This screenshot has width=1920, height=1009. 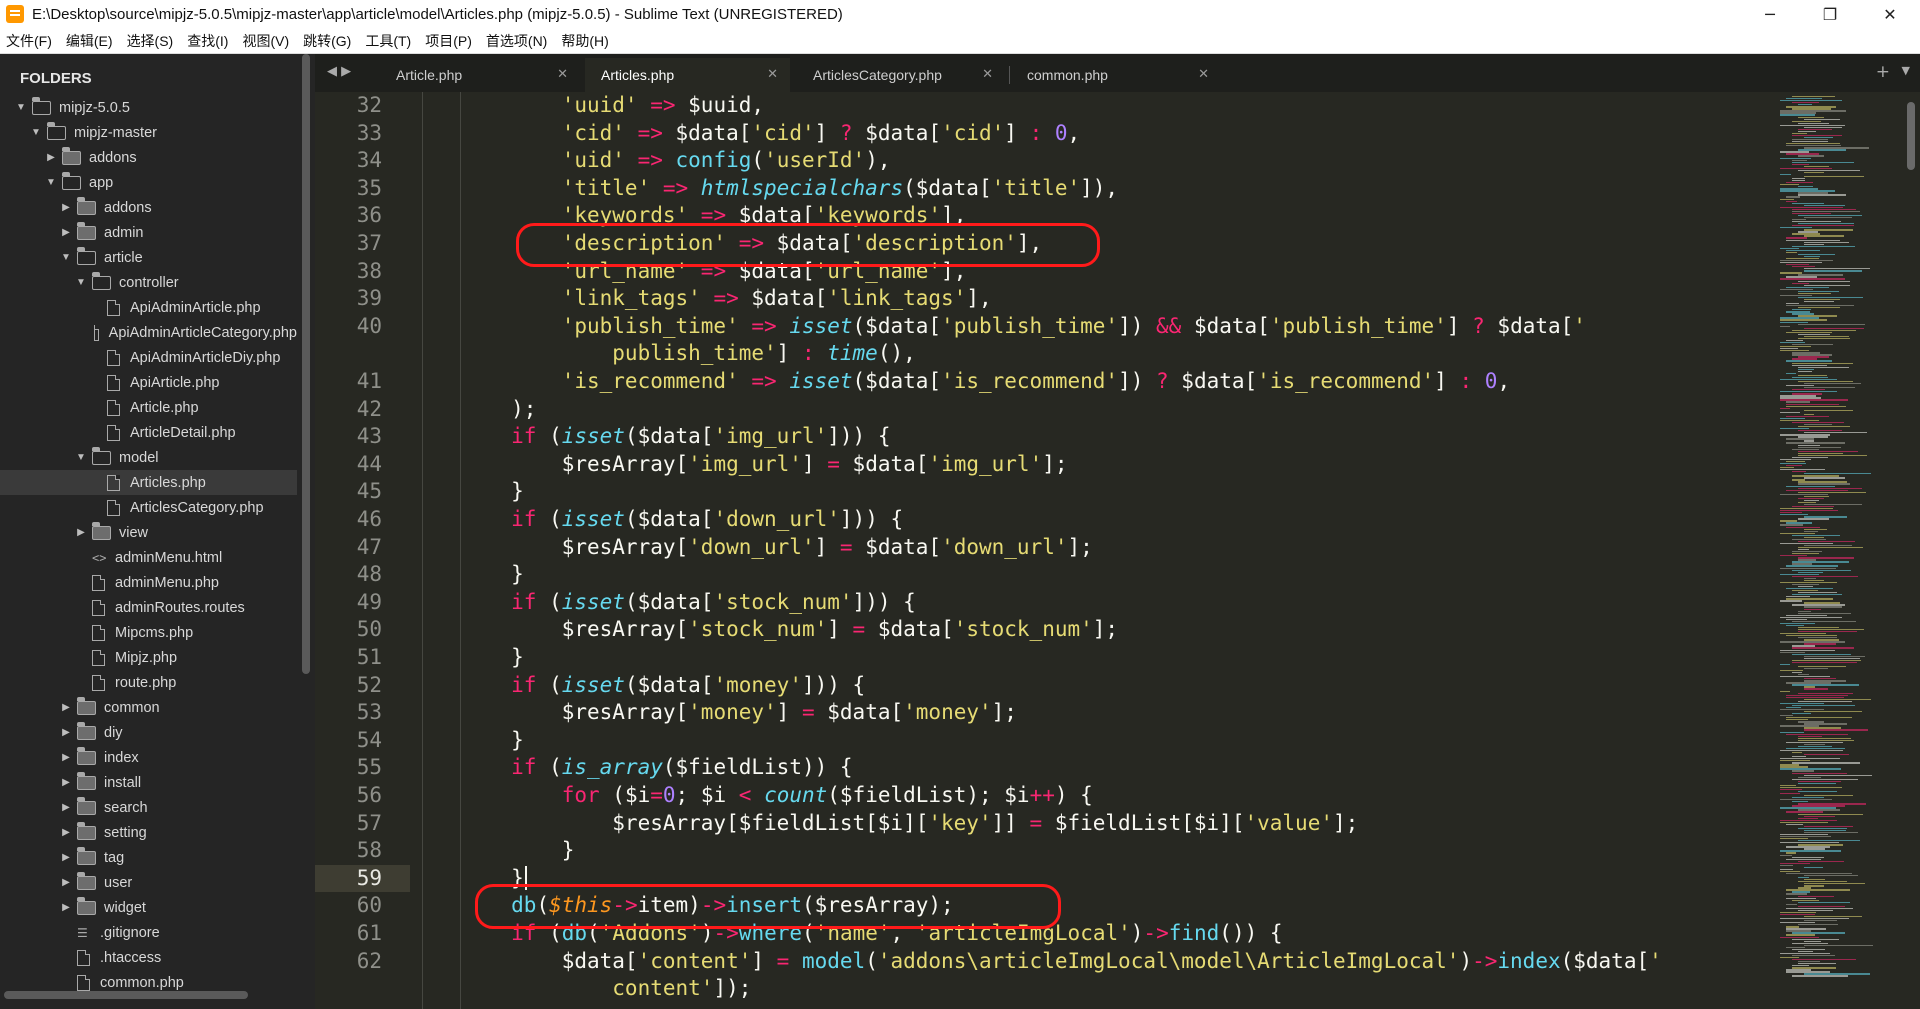 I want to click on tree-item: adminRoutes.routes, so click(x=148, y=607).